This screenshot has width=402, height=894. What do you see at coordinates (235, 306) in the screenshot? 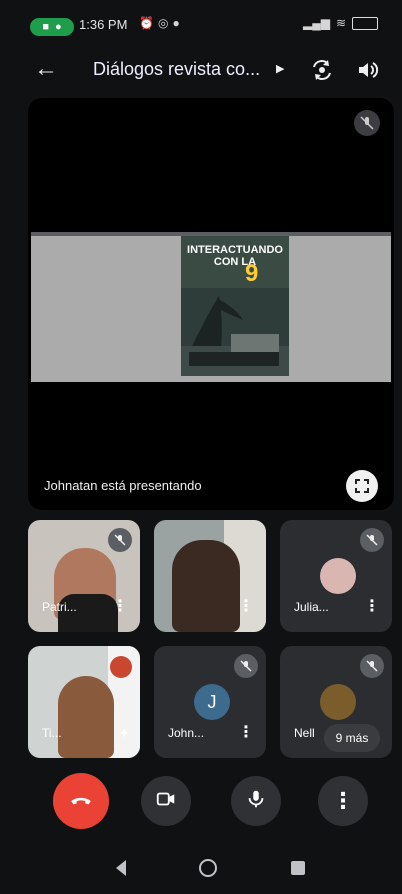
I see `magazine-cover: INTERACTUANDO CON LA 9` at bounding box center [235, 306].